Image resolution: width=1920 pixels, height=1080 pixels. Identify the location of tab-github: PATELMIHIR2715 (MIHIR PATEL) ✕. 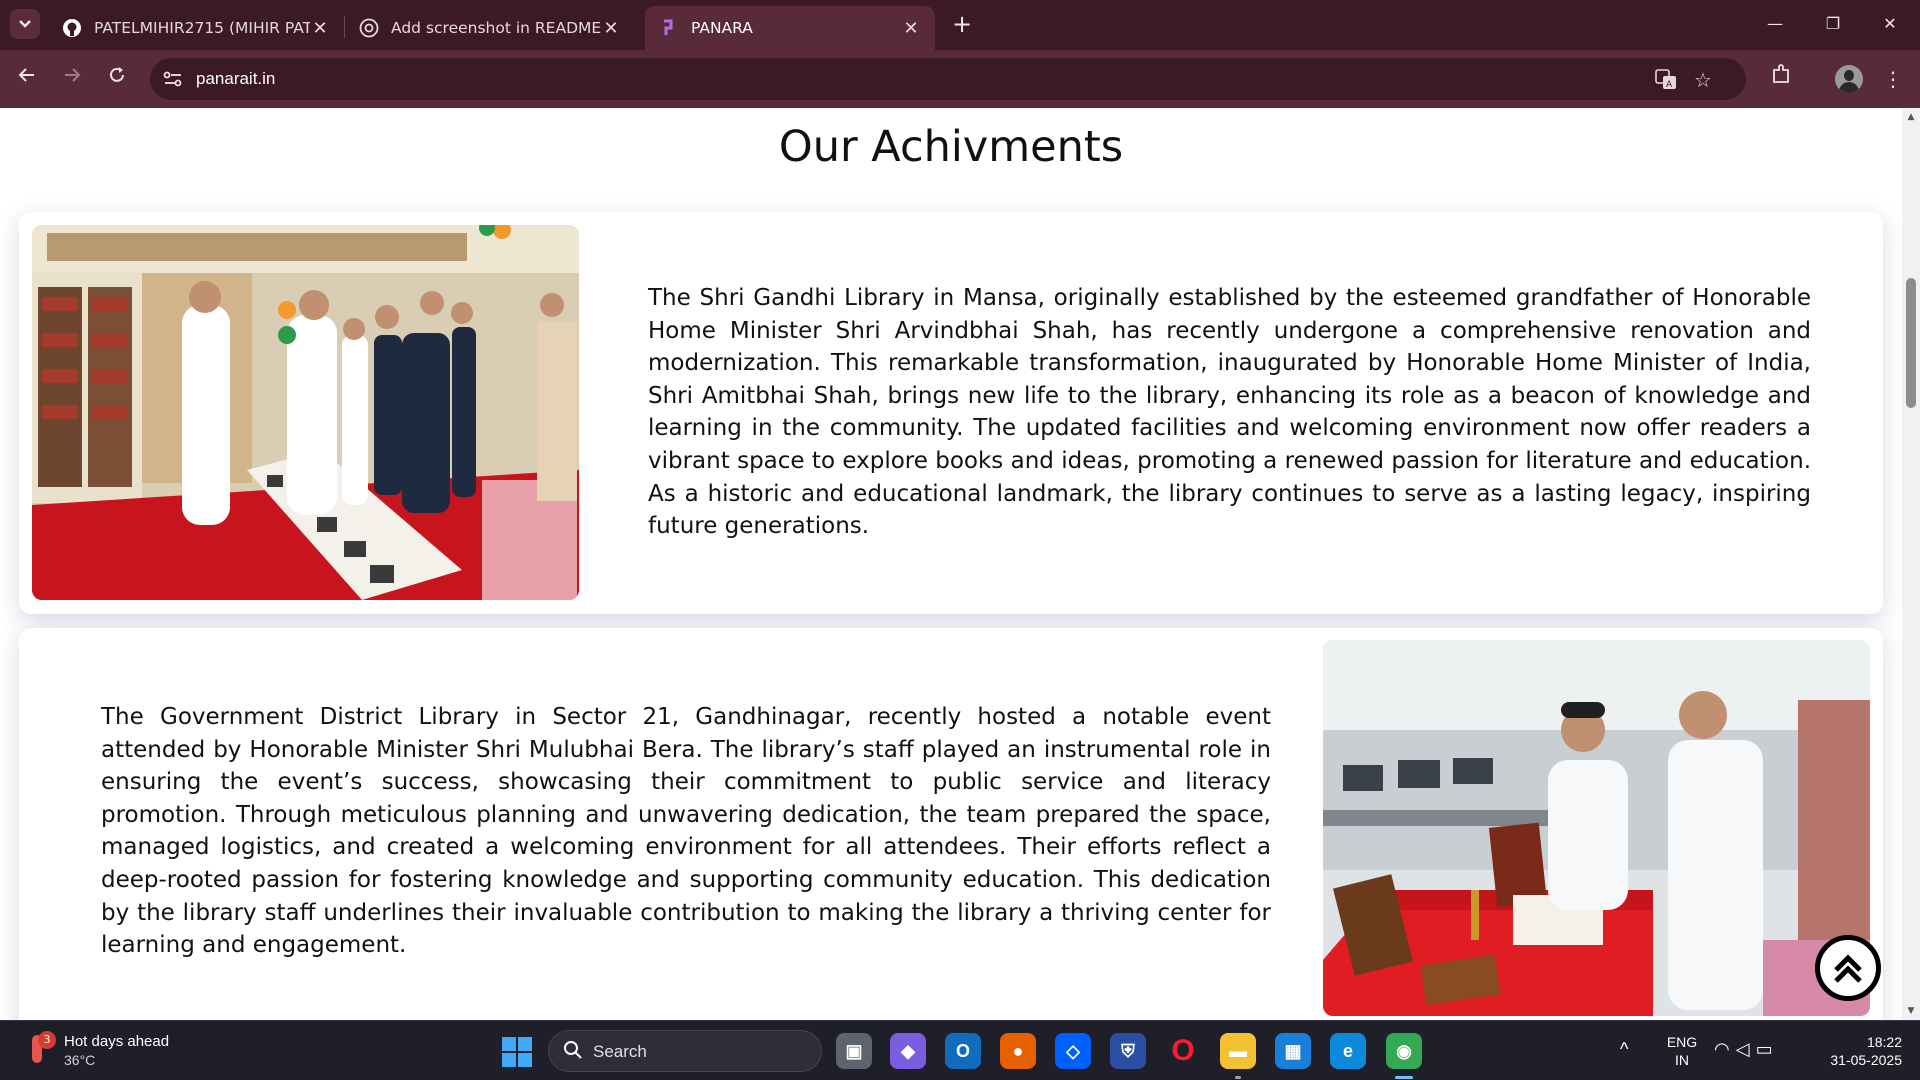
(196, 28).